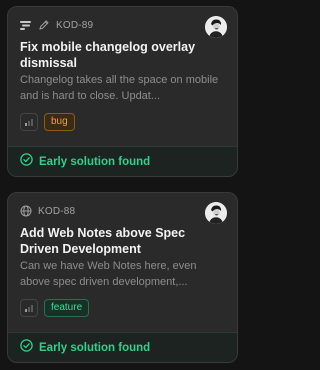  I want to click on tag-row: feature, so click(122, 308).